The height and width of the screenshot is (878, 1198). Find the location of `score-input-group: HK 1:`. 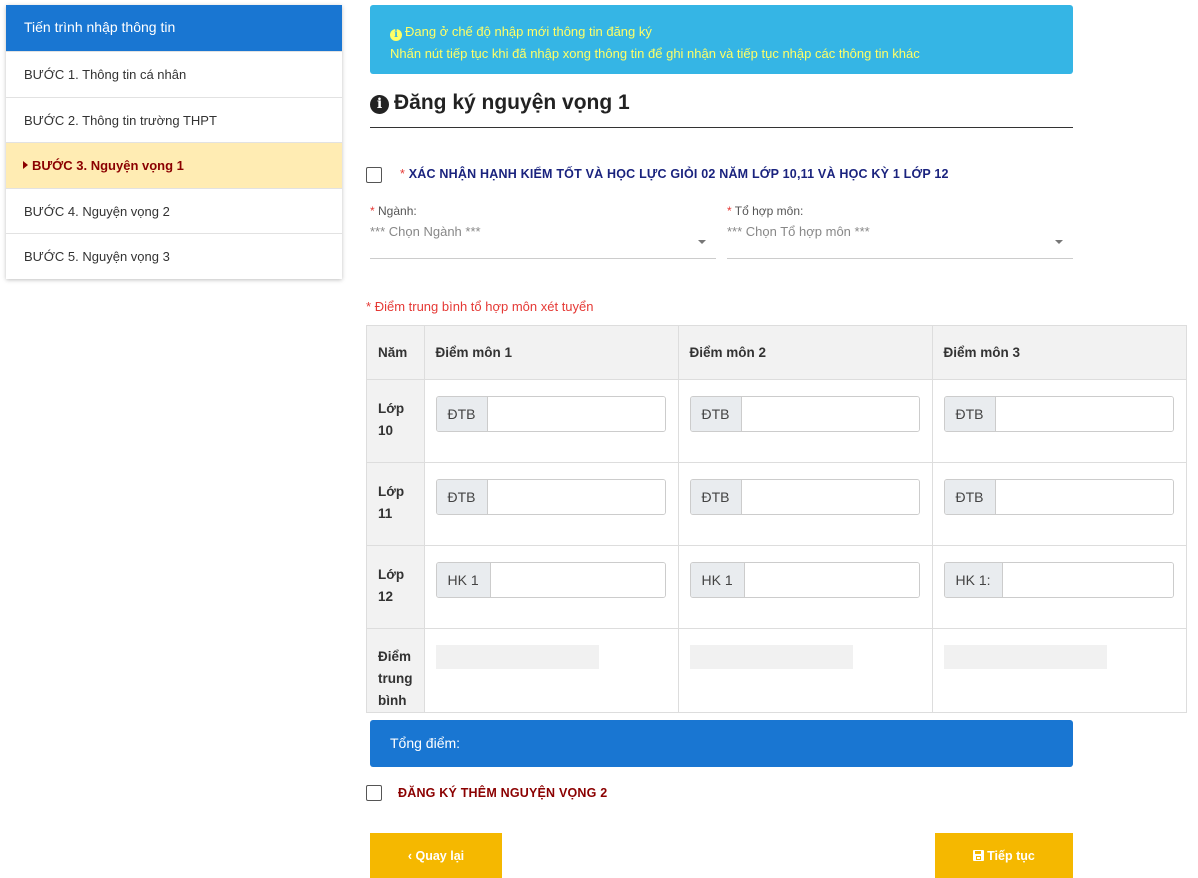

score-input-group: HK 1: is located at coordinates (1058, 580).